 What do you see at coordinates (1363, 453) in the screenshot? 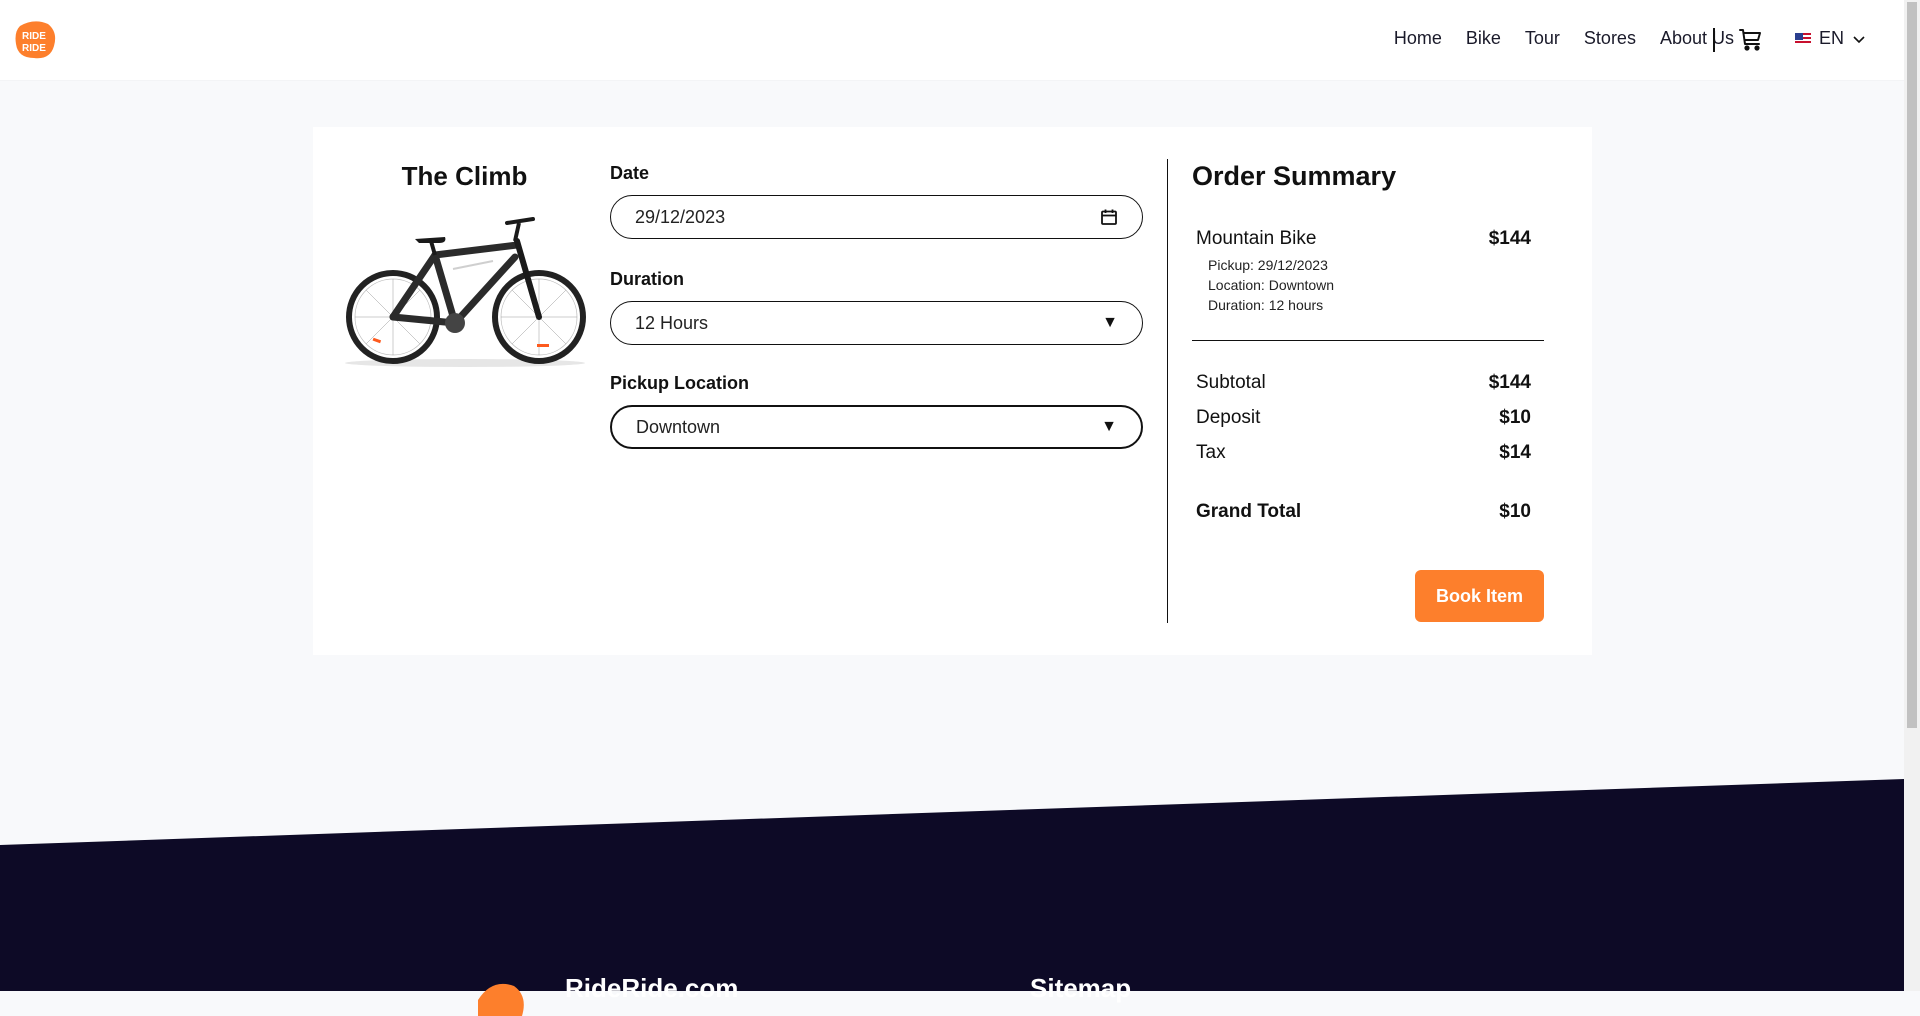
I see `tax-row: Tax $14` at bounding box center [1363, 453].